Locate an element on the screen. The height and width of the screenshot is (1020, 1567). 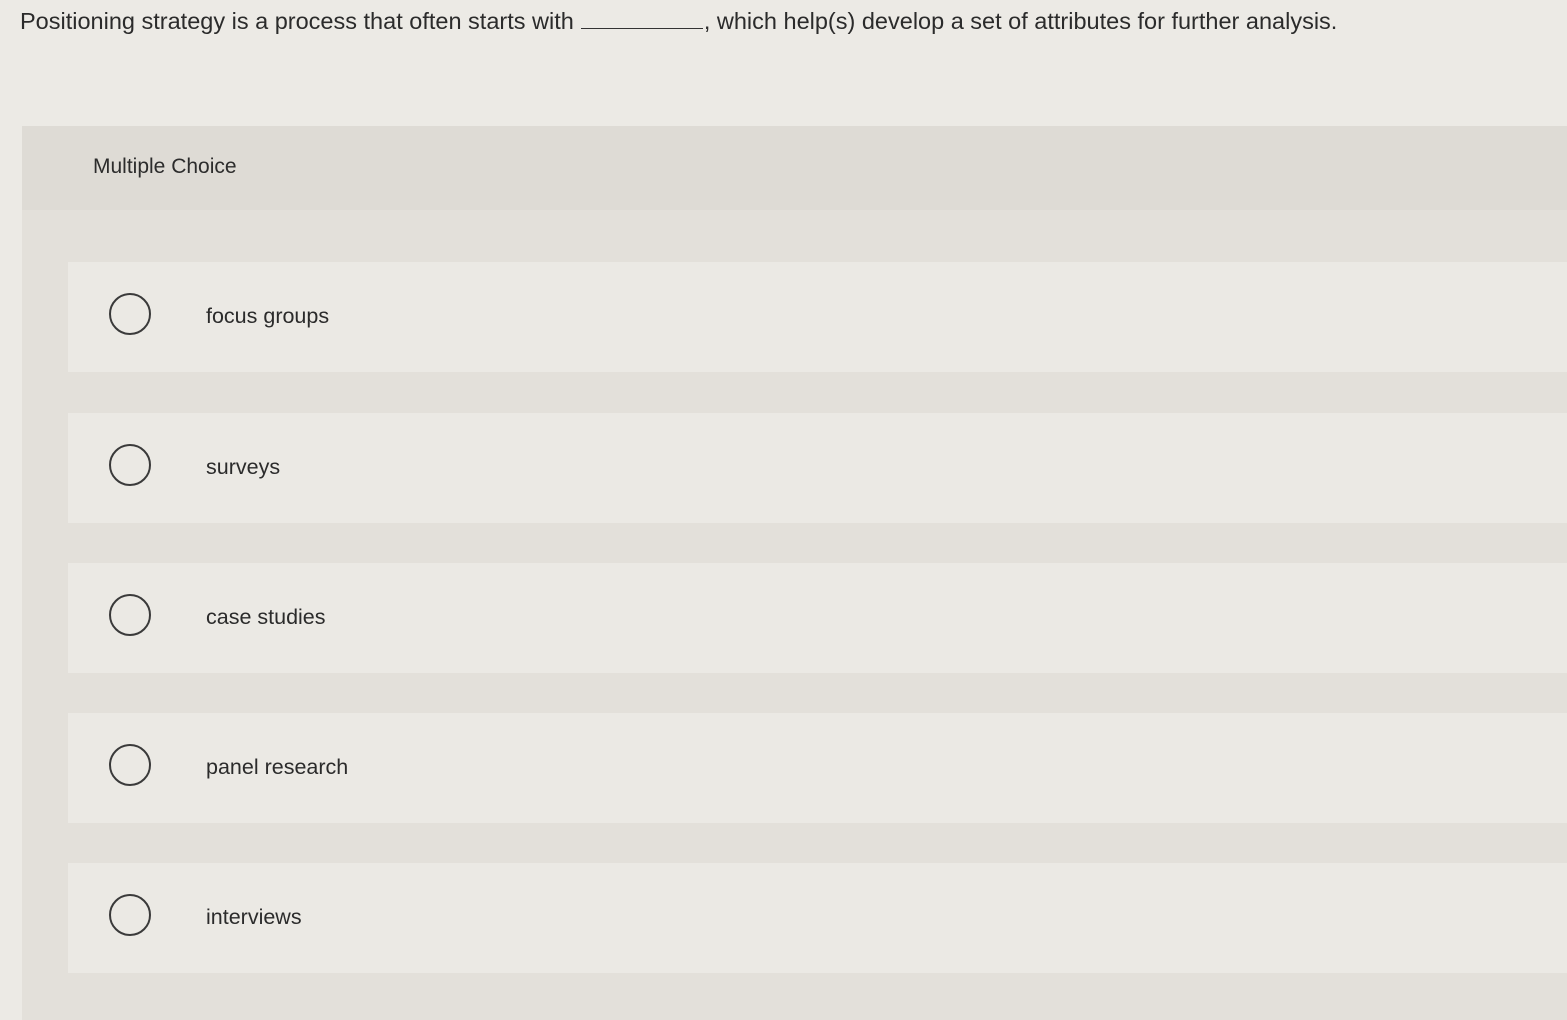
panel-header: Multiple Choice is located at coordinates (794, 168).